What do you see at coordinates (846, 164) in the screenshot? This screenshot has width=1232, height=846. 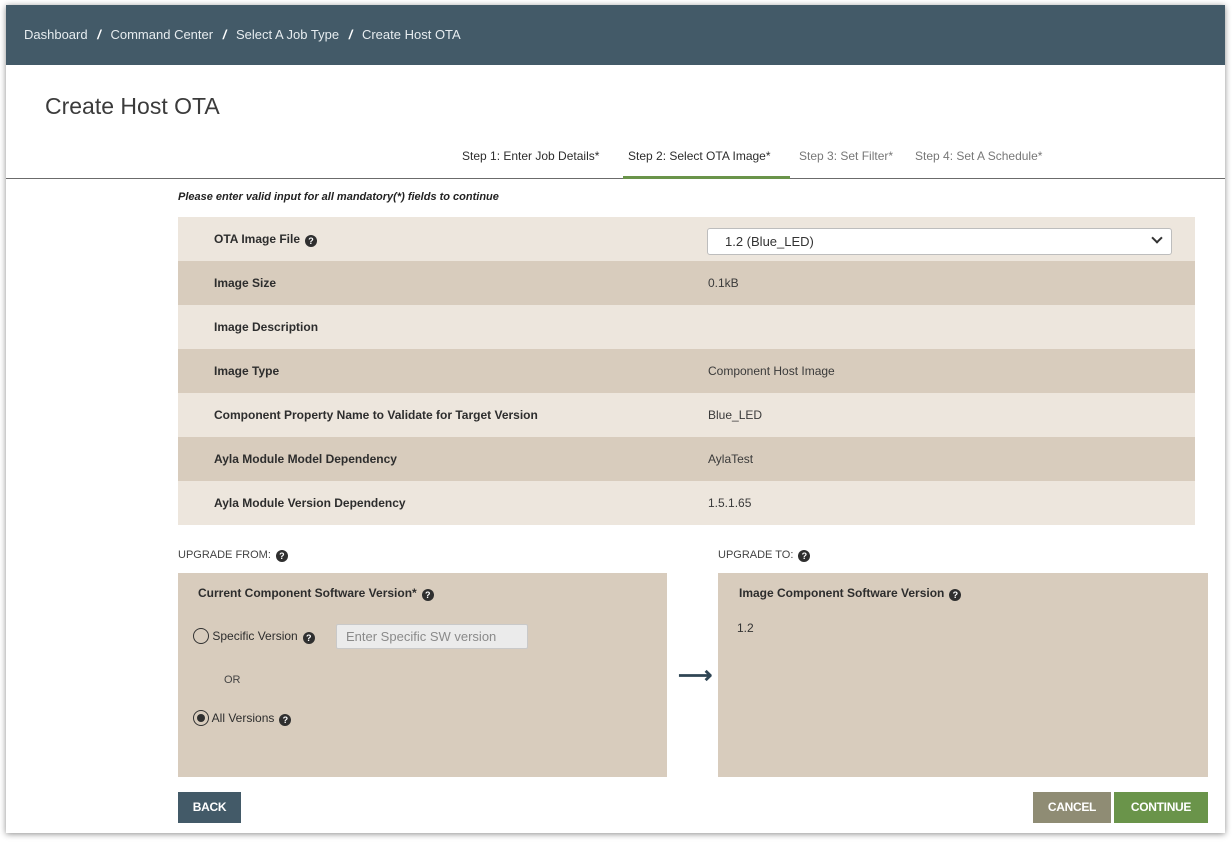 I see `tab-step-3: Step 3: Set Filter*` at bounding box center [846, 164].